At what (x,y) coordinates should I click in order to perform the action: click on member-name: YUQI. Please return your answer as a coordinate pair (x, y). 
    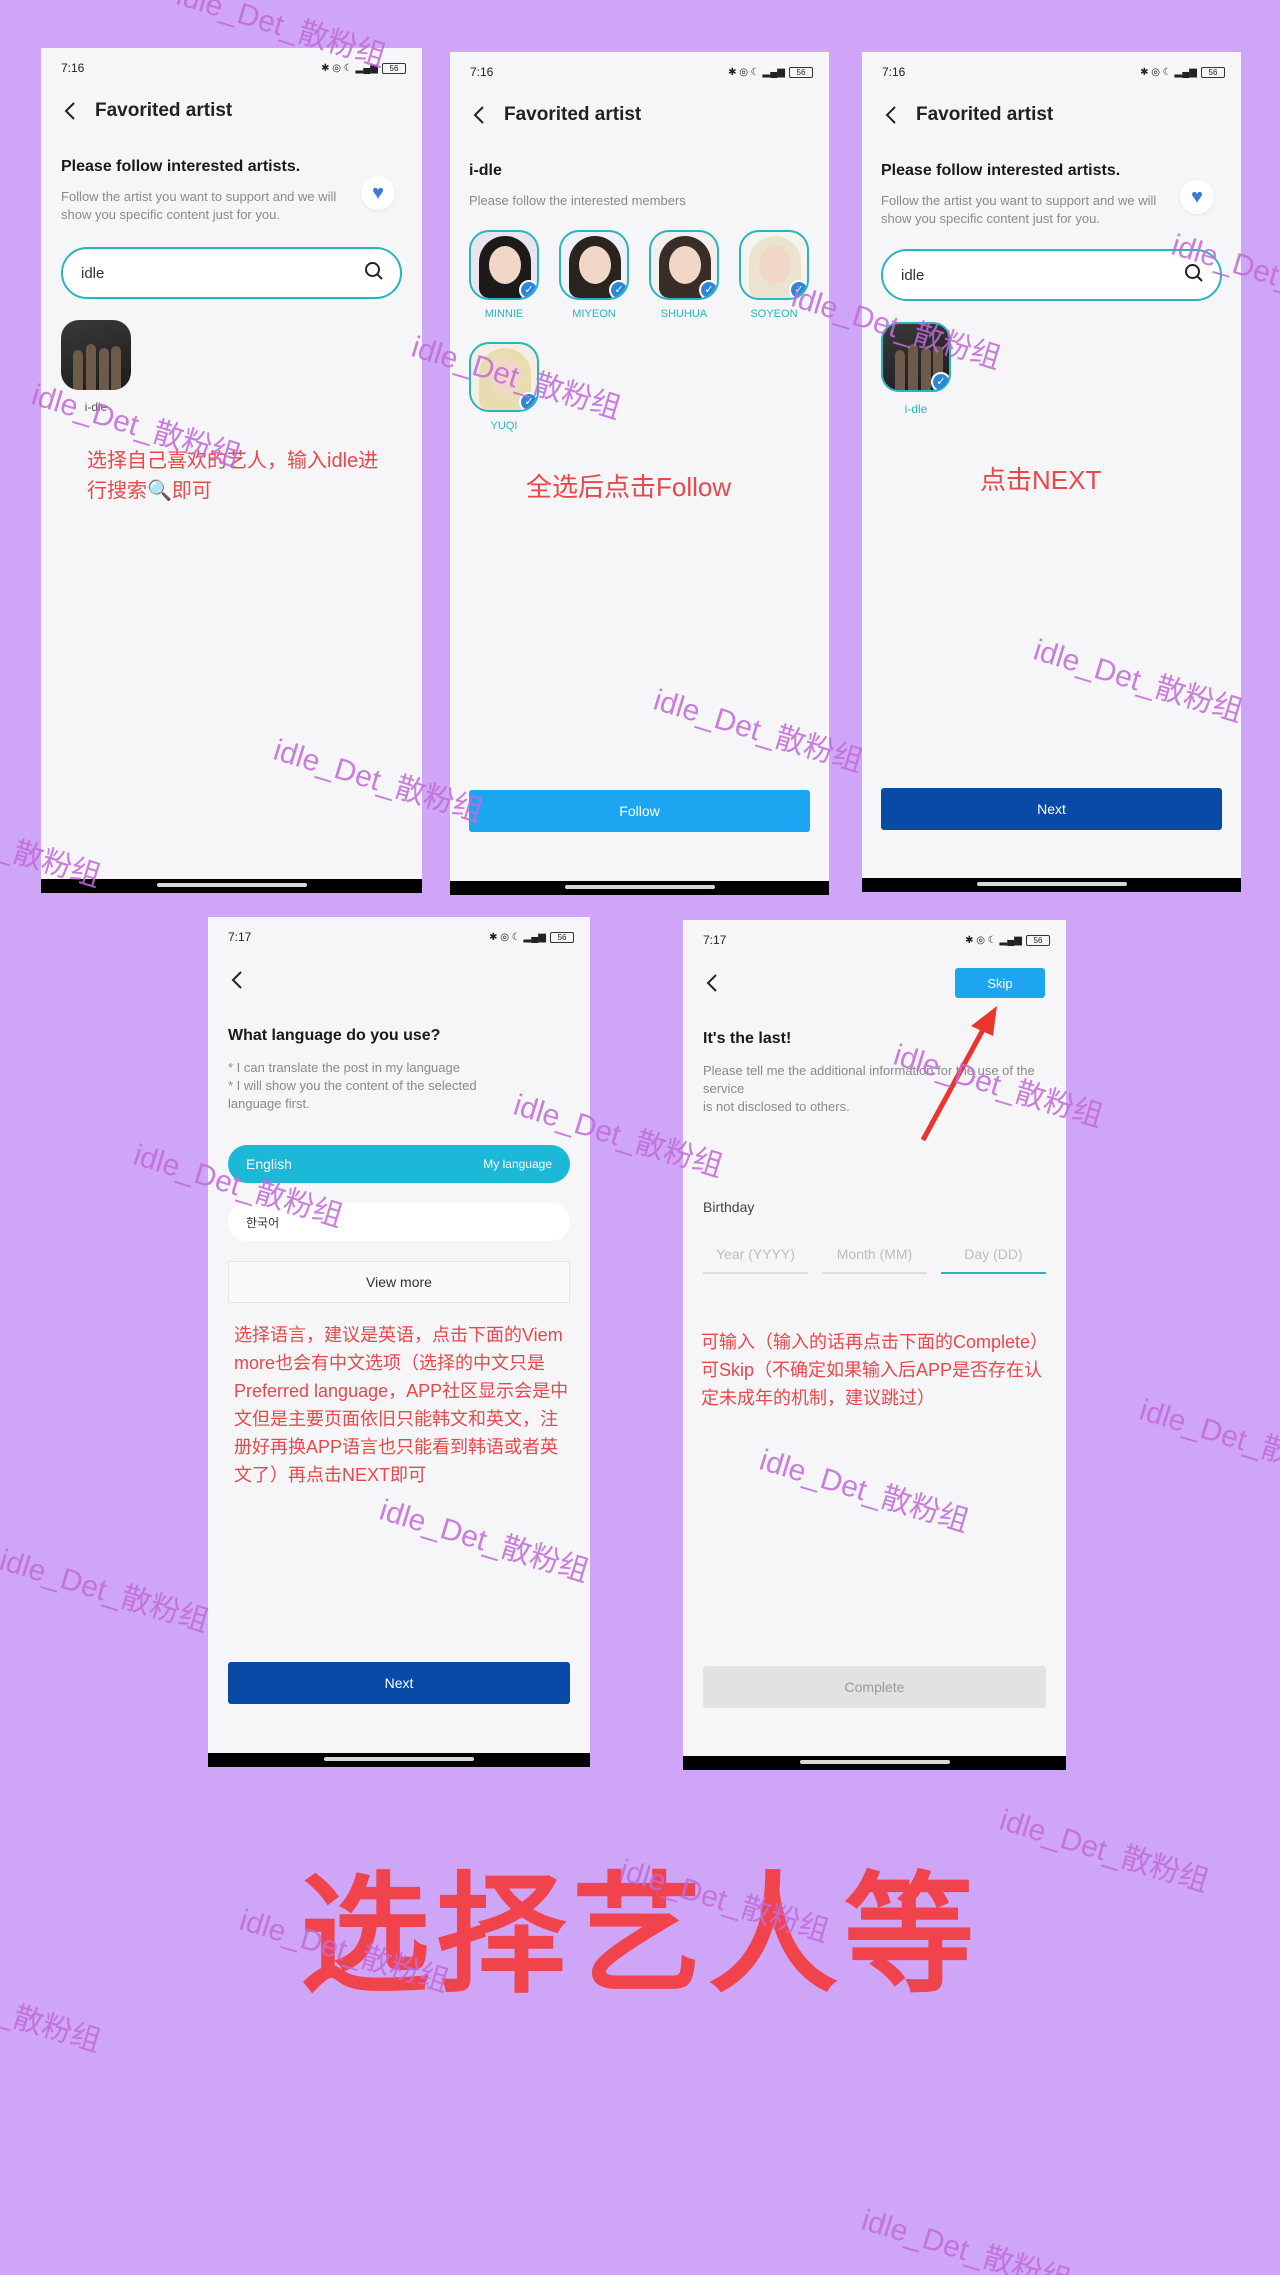
    Looking at the image, I should click on (504, 426).